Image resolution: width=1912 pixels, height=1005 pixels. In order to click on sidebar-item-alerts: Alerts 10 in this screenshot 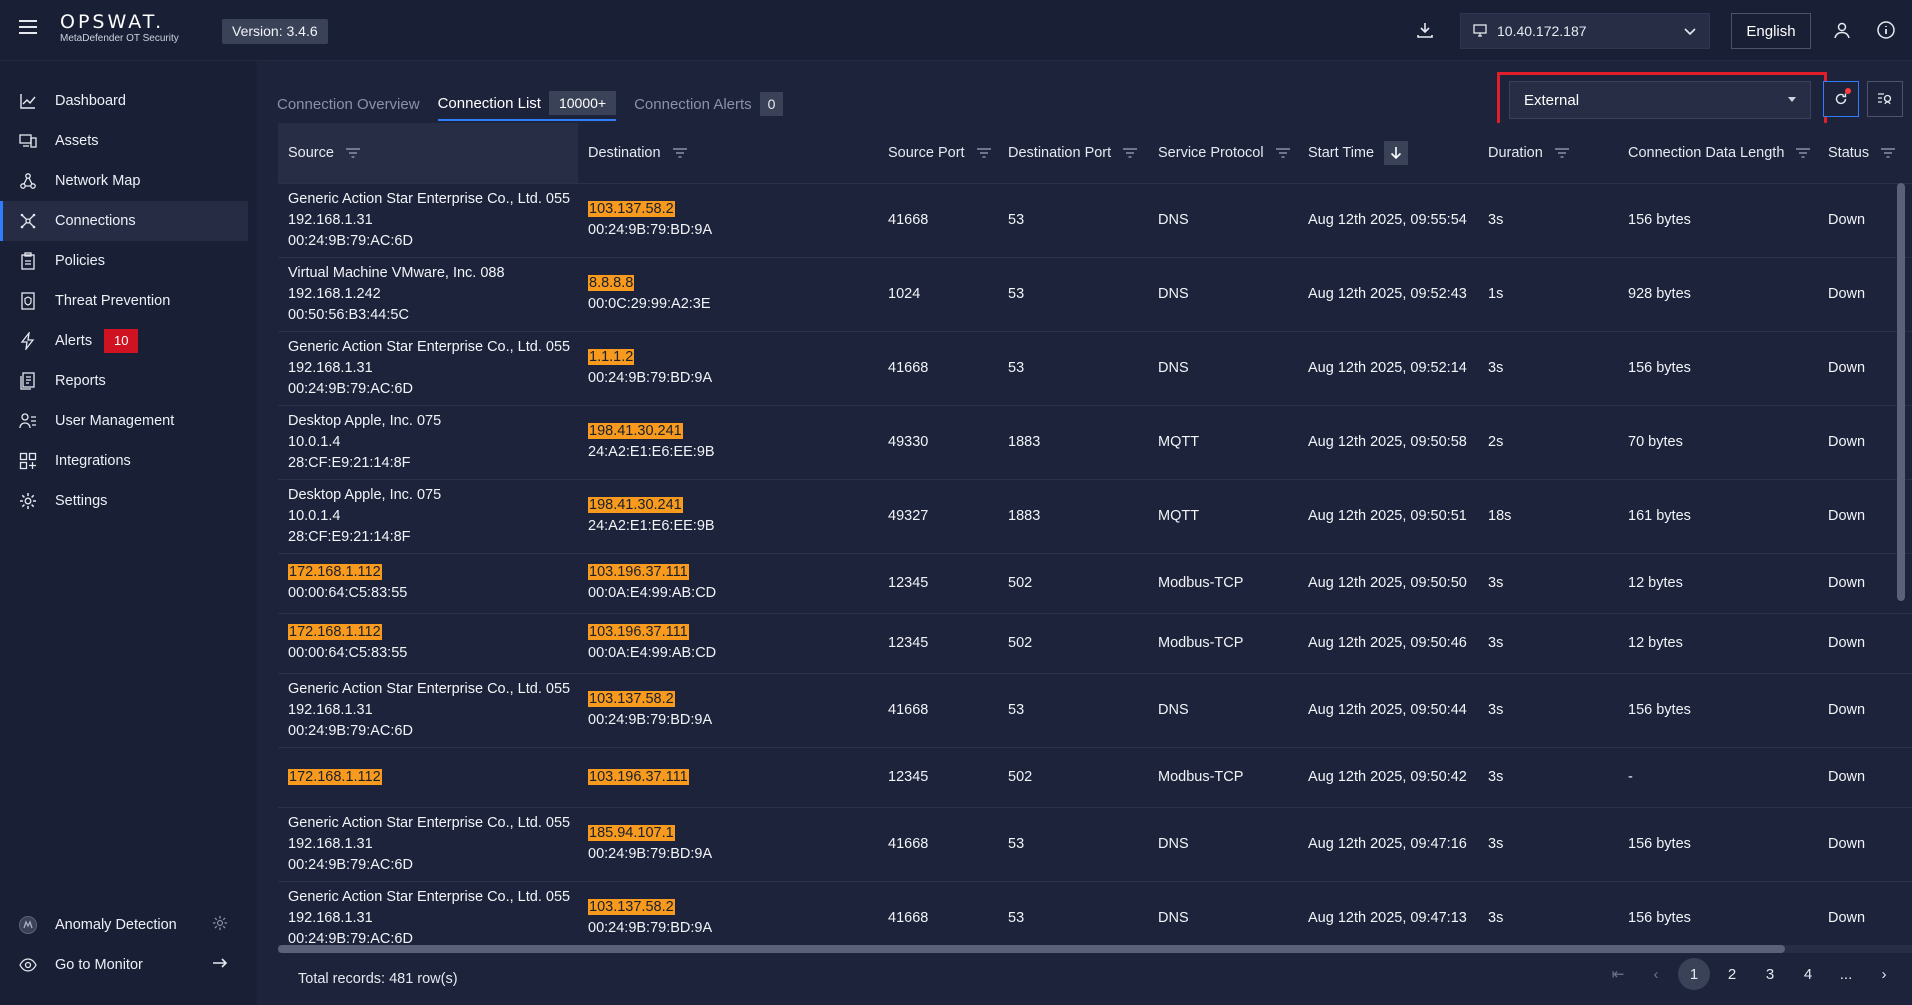, I will do `click(124, 341)`.